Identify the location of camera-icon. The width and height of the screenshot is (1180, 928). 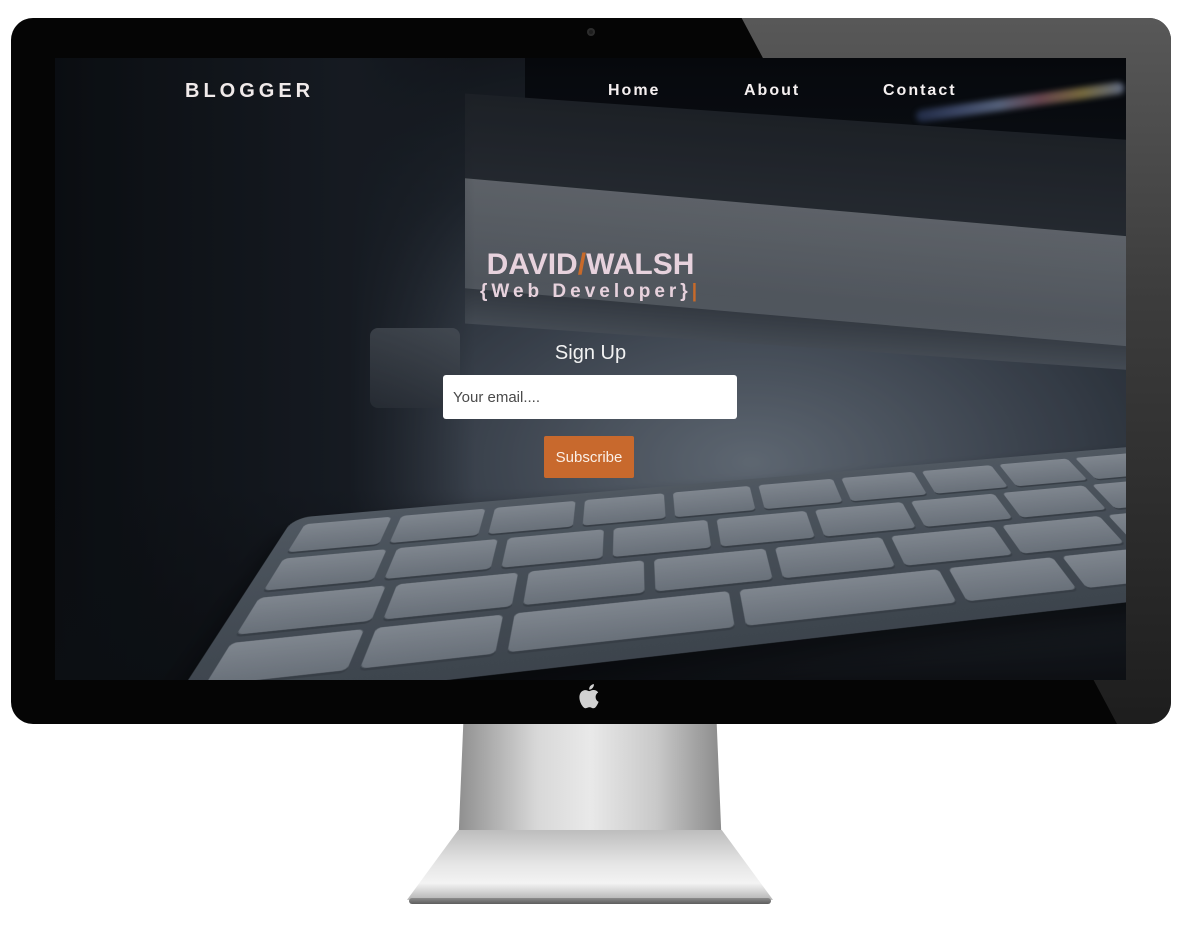
(591, 32).